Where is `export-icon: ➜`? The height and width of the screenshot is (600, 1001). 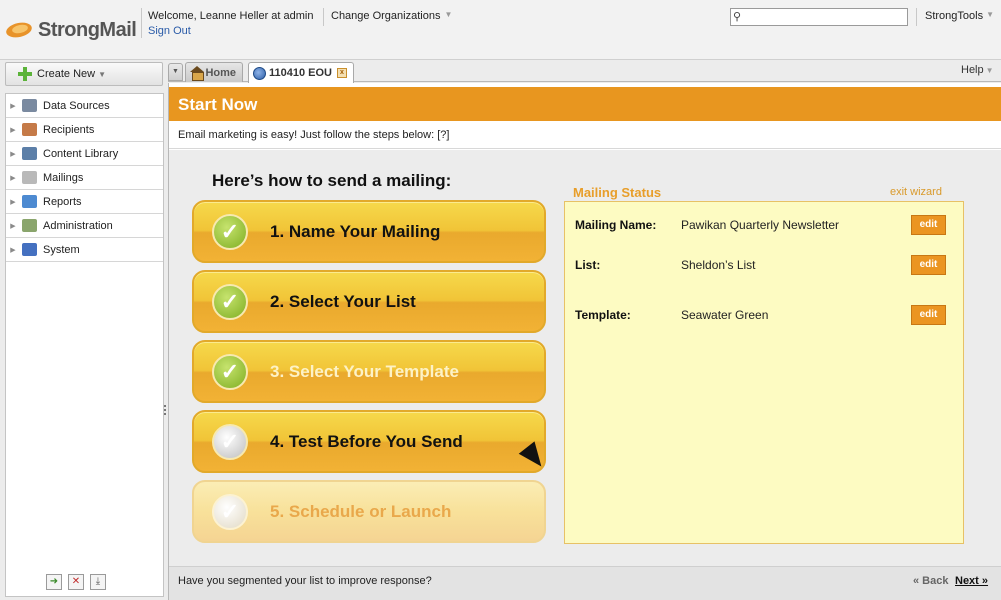
export-icon: ➜ is located at coordinates (54, 582).